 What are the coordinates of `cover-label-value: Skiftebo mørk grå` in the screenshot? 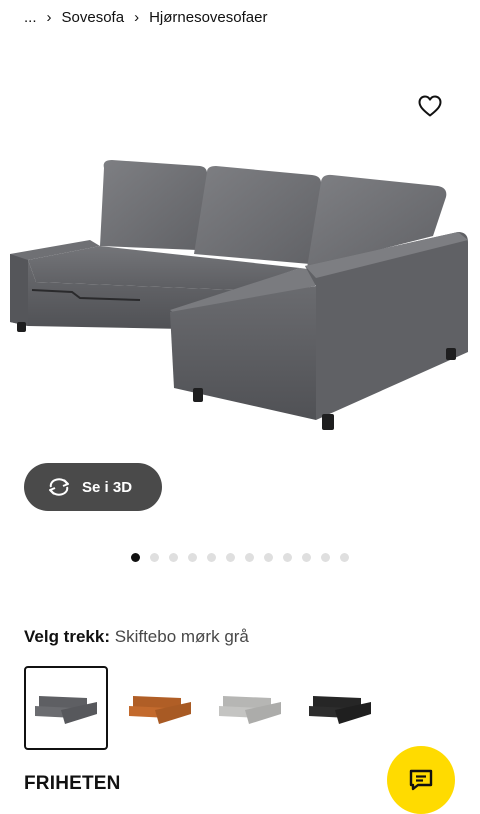 It's located at (181, 636).